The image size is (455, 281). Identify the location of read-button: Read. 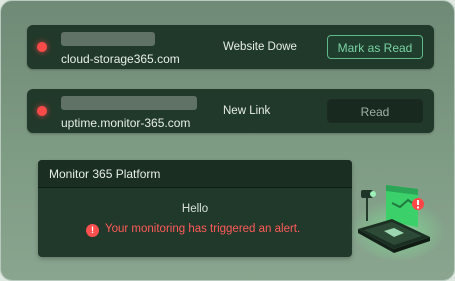
(375, 111).